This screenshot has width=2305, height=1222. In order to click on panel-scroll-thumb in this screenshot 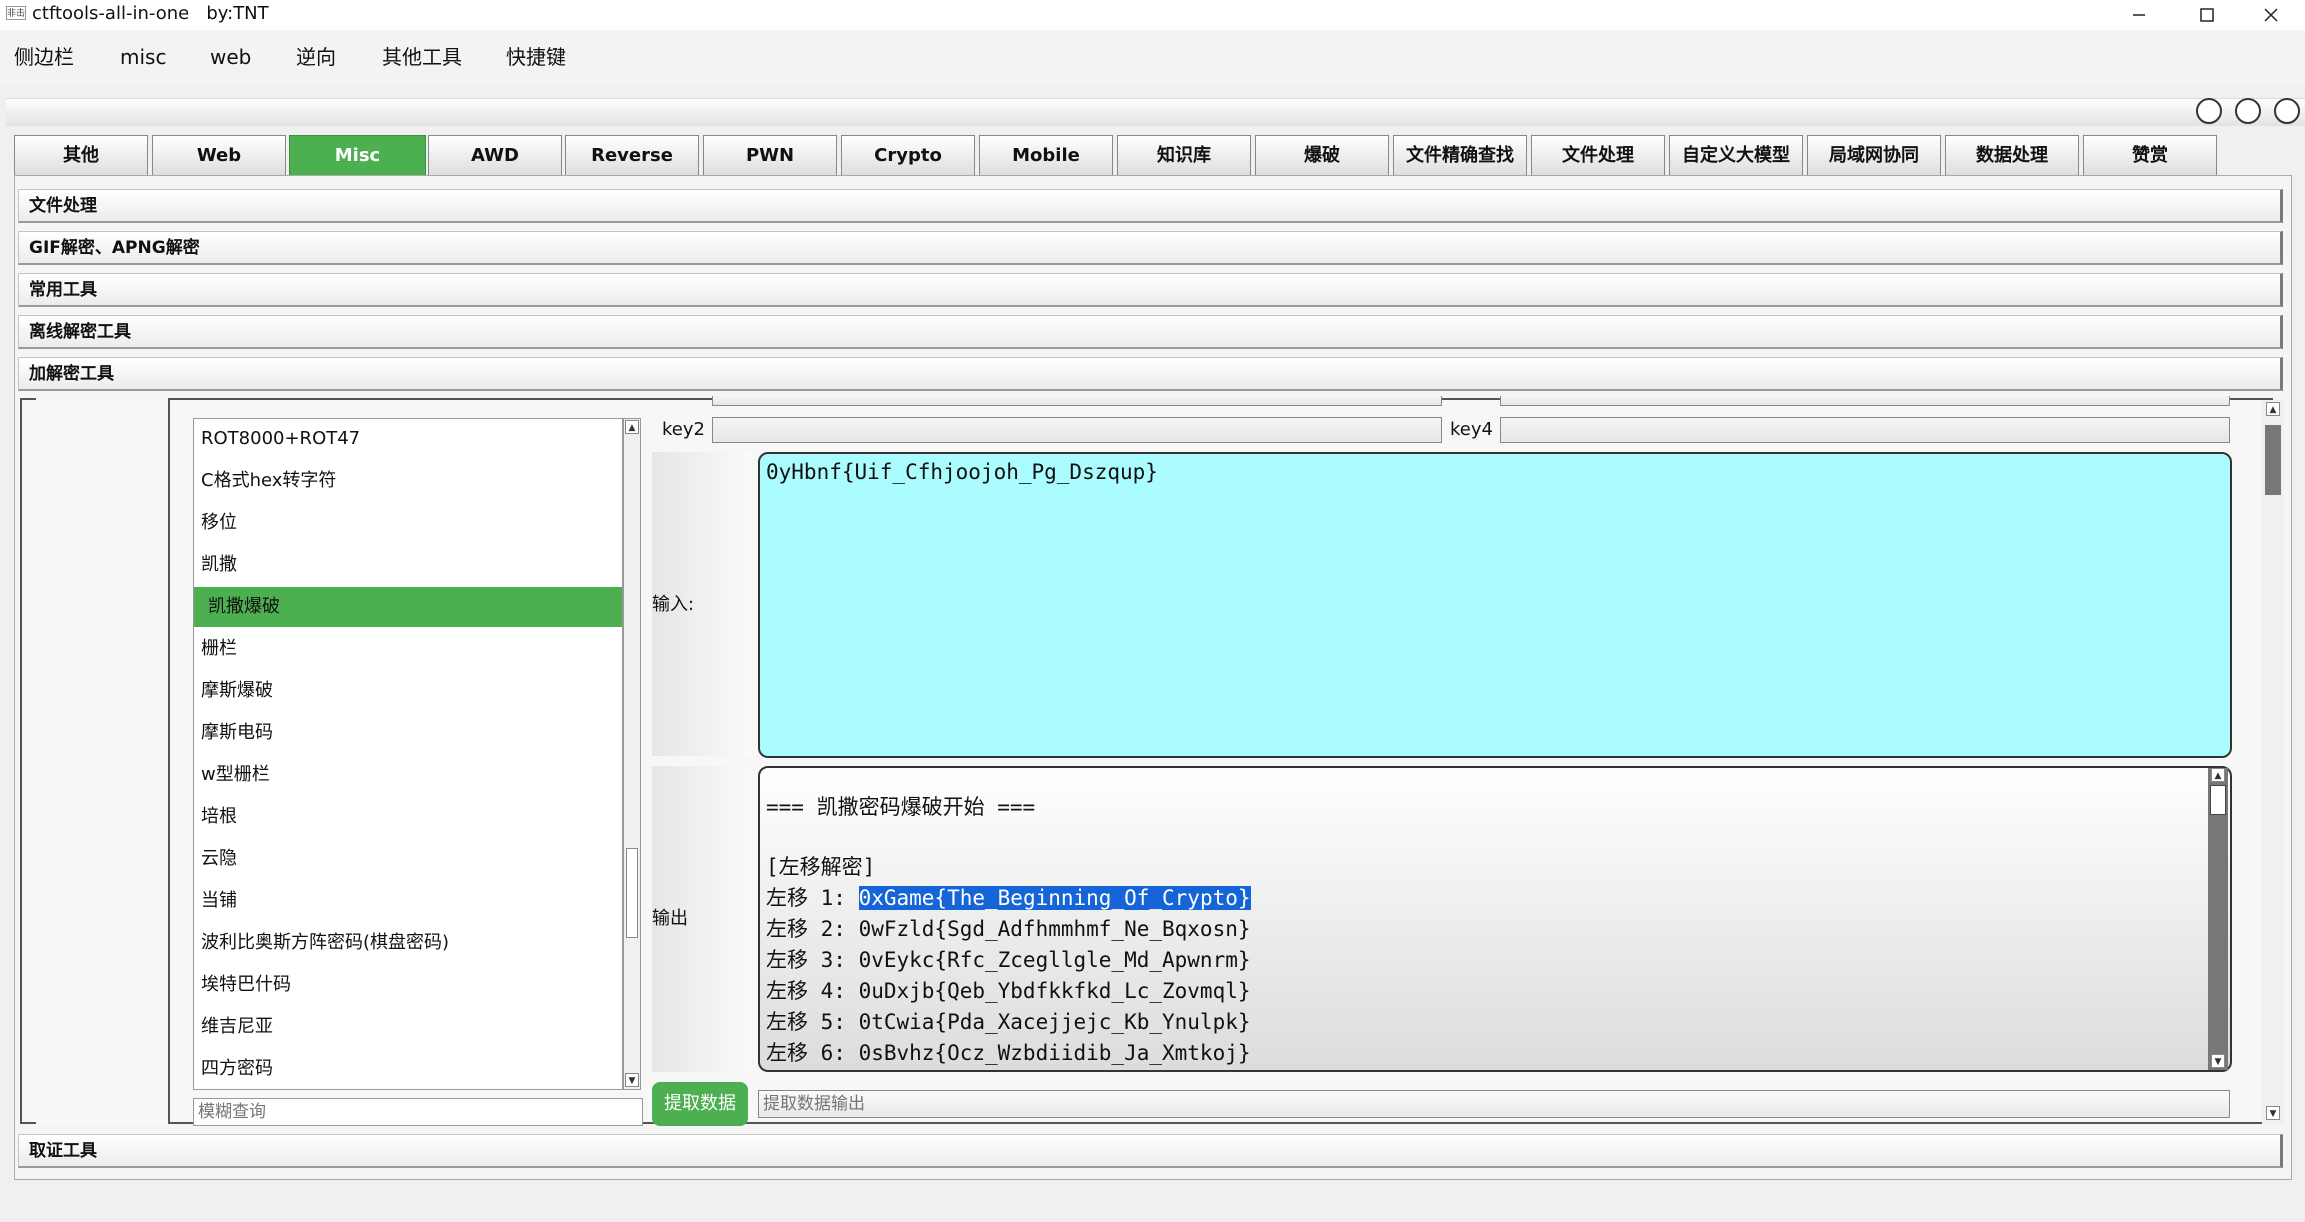, I will do `click(2273, 460)`.